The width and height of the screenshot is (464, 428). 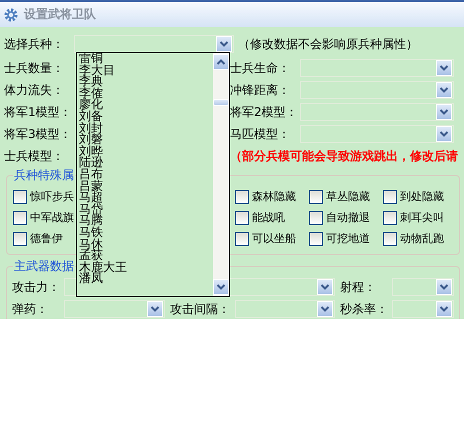 I want to click on list-item: 吕布, so click(x=146, y=174).